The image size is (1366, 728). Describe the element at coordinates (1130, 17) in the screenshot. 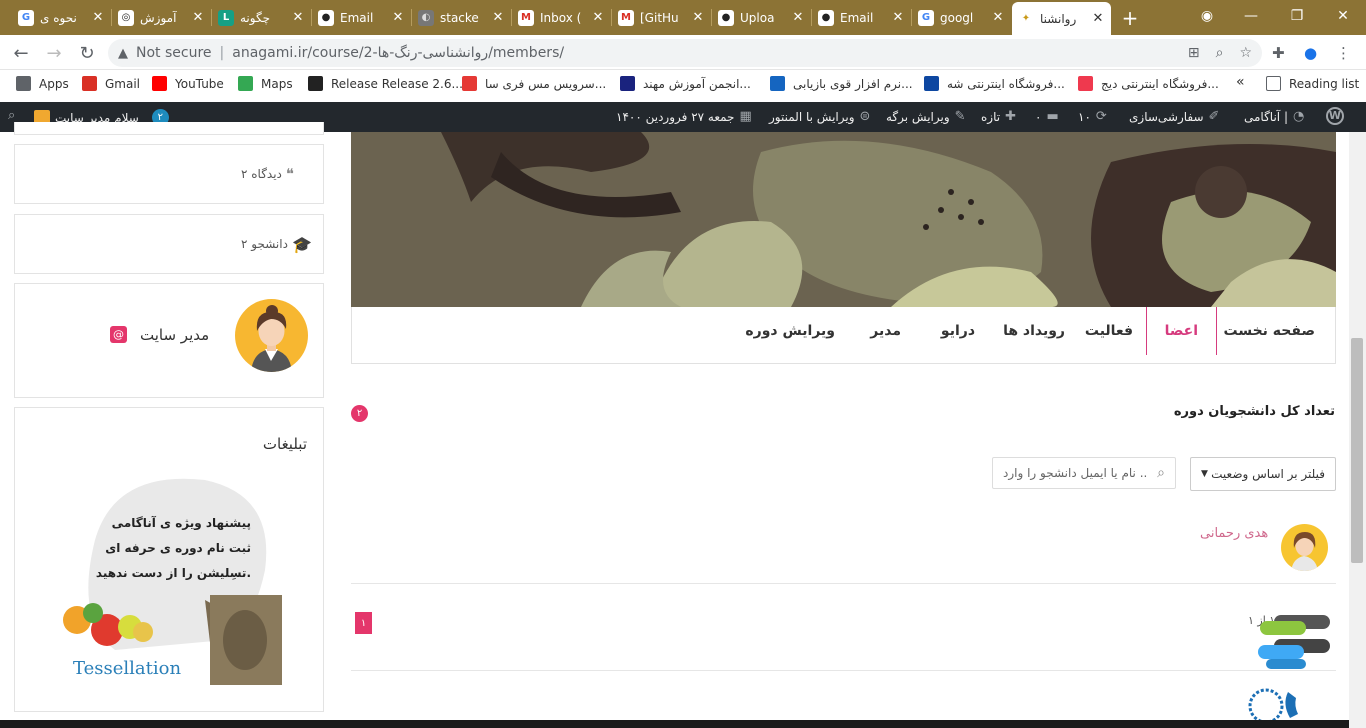

I see `new-tab-button: +` at that location.